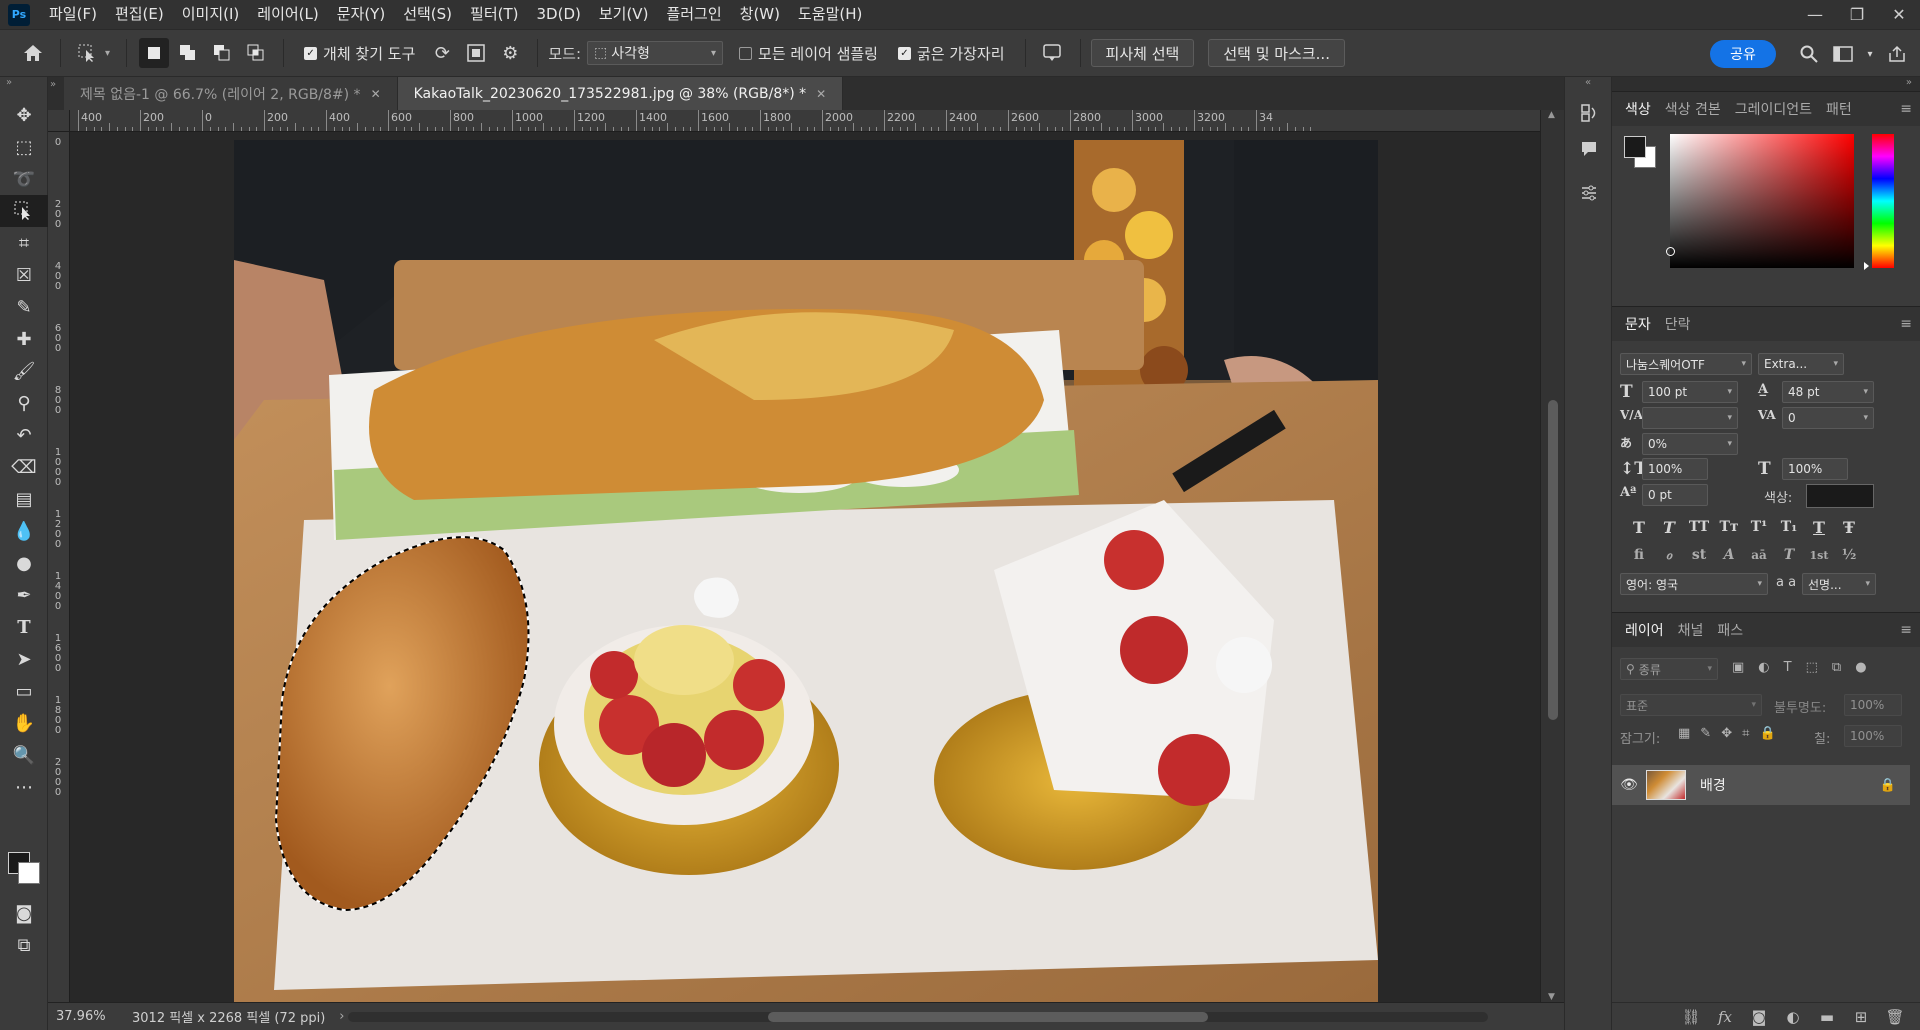 The width and height of the screenshot is (1920, 1030). Describe the element at coordinates (1873, 705) in the screenshot. I see `opacity-field: 100%` at that location.